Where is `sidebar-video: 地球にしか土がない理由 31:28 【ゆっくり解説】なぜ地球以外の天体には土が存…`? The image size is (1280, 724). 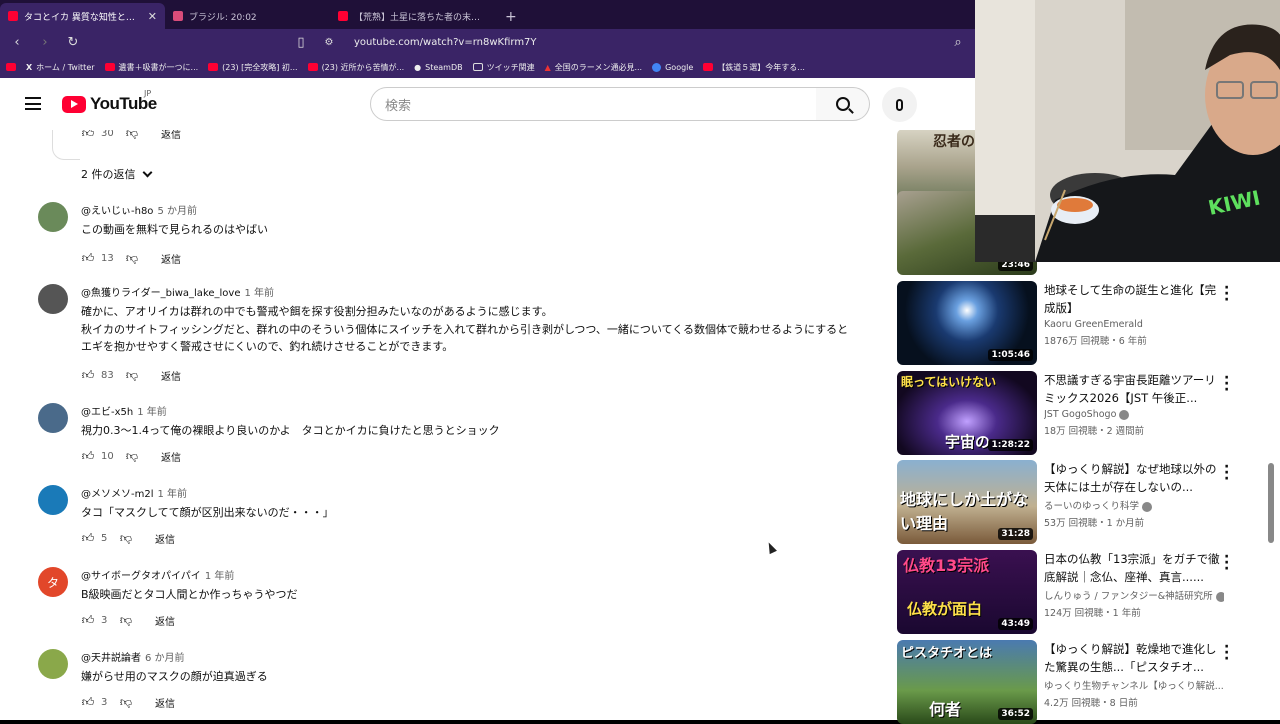
sidebar-video: 地球にしか土がない理由 31:28 【ゆっくり解説】なぜ地球以外の天体には土が存… is located at coordinates (1077, 502).